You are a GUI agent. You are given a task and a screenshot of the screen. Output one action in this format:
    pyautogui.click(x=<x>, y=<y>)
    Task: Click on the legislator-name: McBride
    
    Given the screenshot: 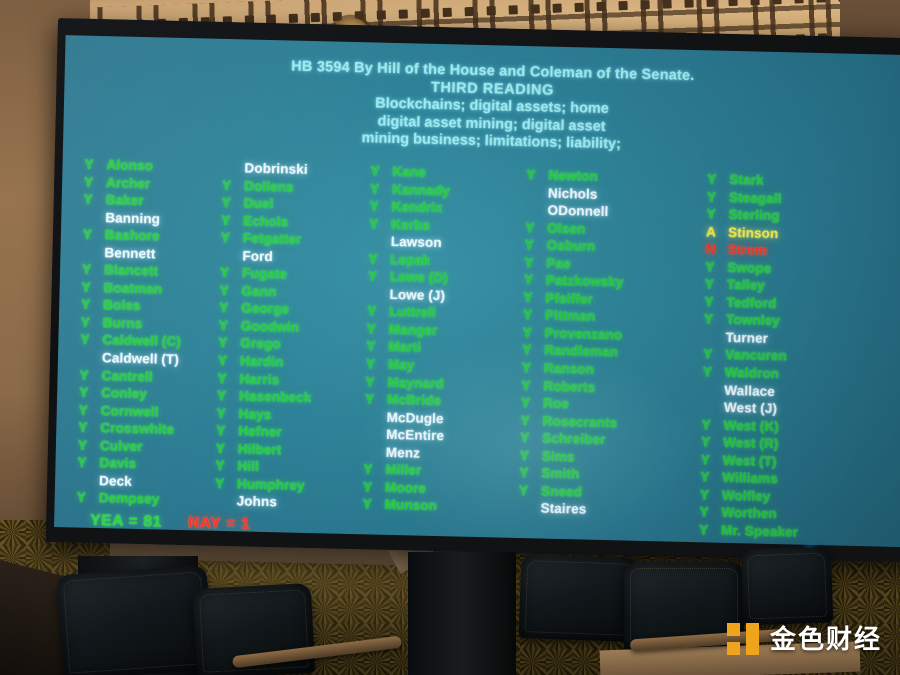 What is the action you would take?
    pyautogui.click(x=414, y=400)
    